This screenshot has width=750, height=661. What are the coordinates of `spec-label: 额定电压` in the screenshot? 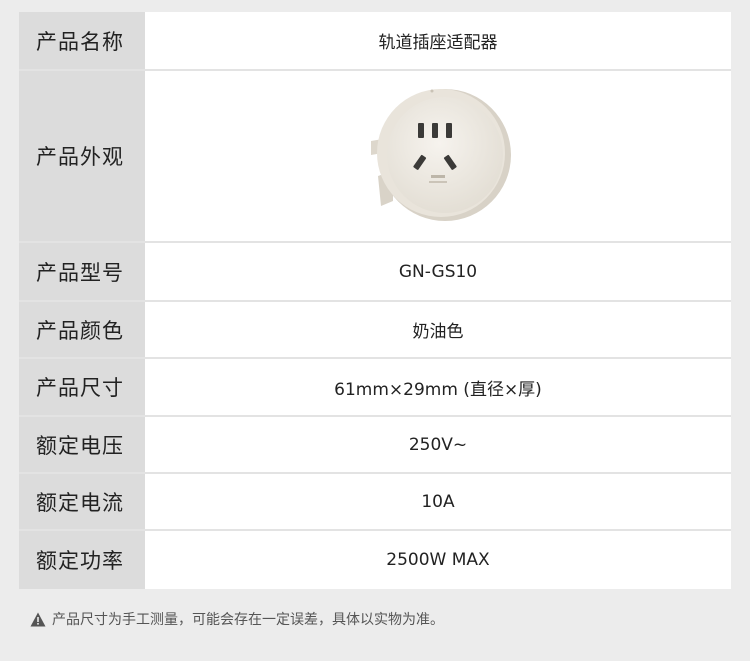 It's located at (82, 444).